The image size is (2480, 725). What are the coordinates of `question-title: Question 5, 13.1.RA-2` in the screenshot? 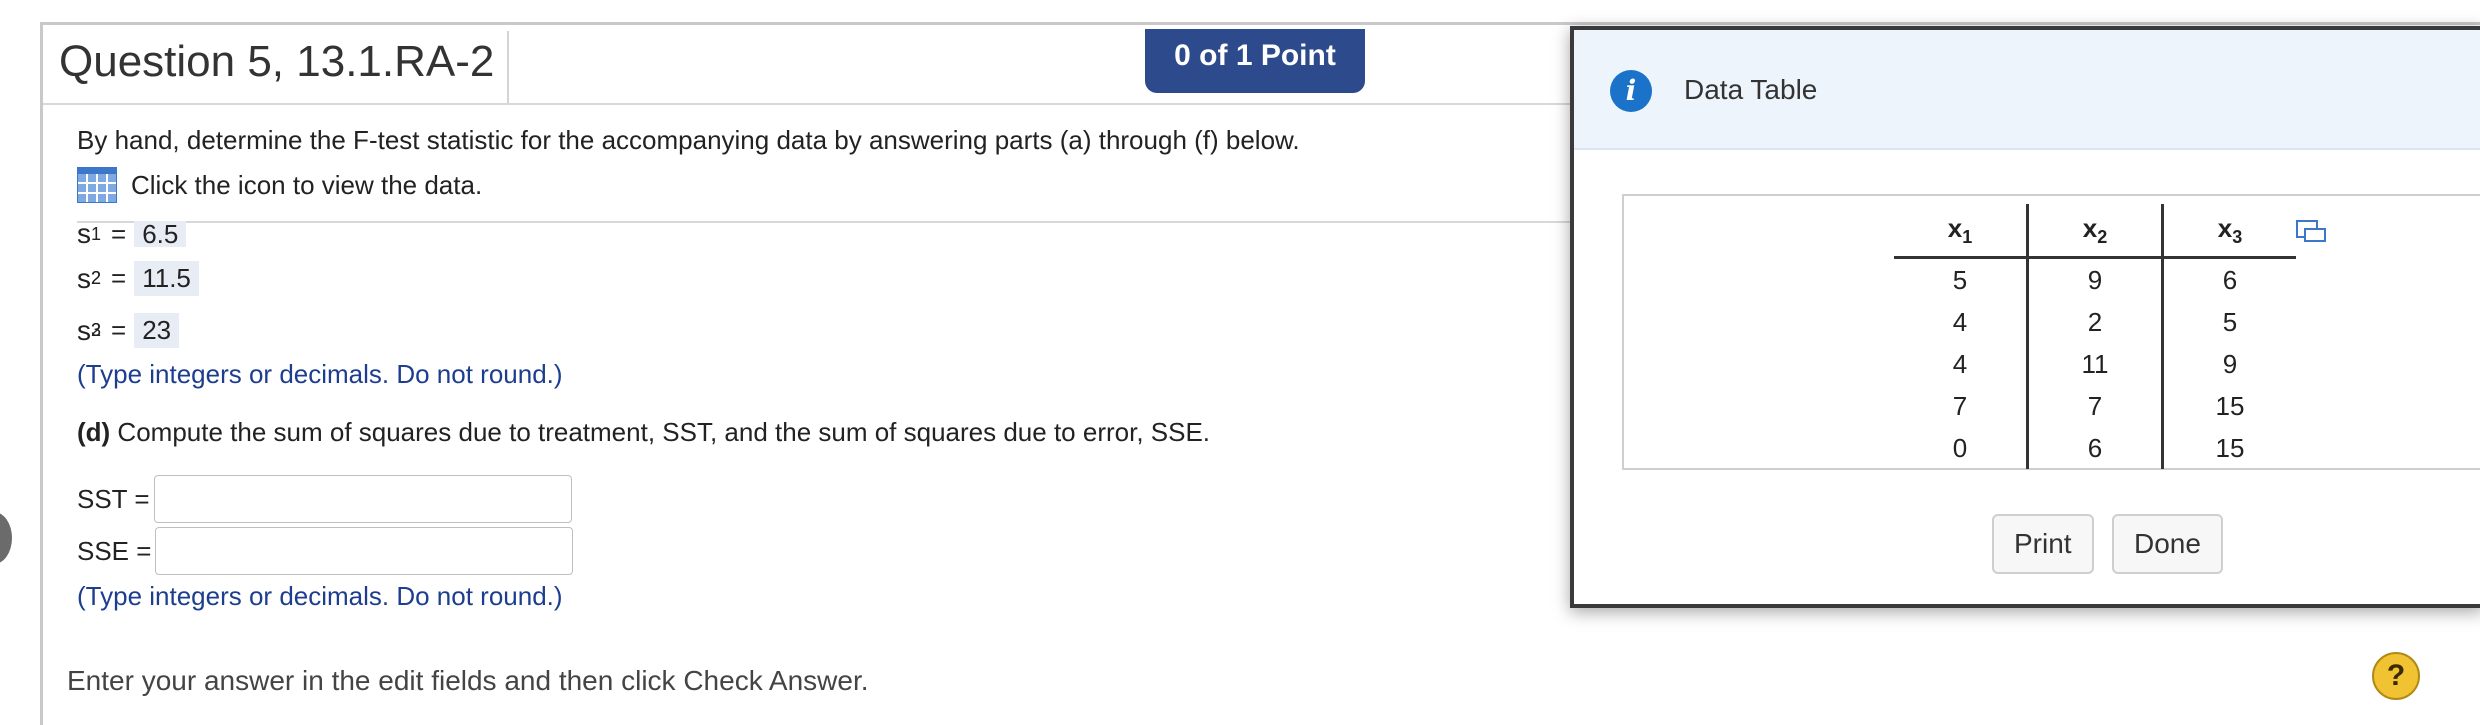 It's located at (277, 61).